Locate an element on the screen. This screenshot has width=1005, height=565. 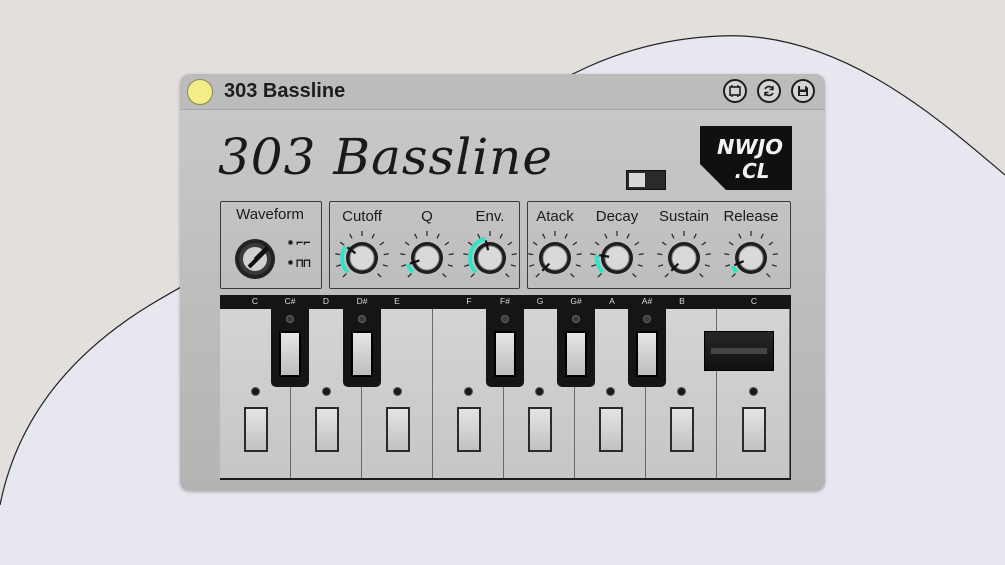
black-key-d-sharp is located at coordinates (362, 348).